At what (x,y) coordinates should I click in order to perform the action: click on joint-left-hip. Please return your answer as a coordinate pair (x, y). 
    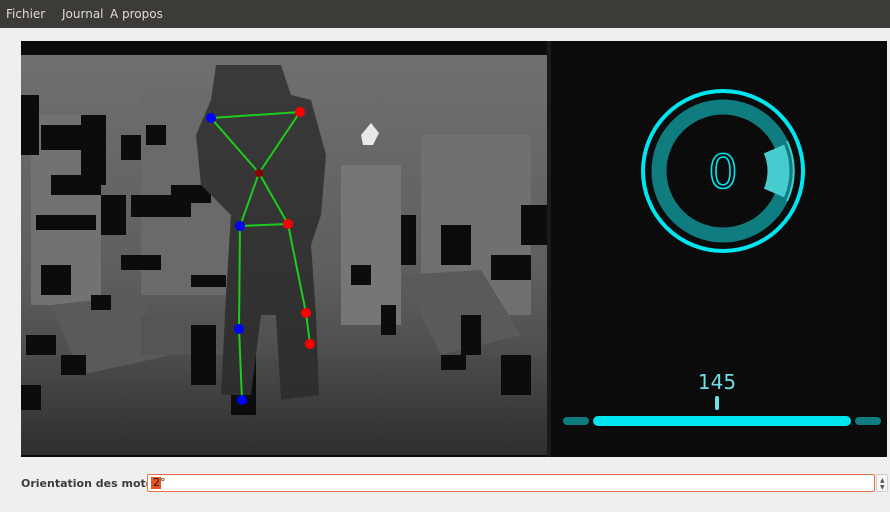
    Looking at the image, I should click on (240, 226).